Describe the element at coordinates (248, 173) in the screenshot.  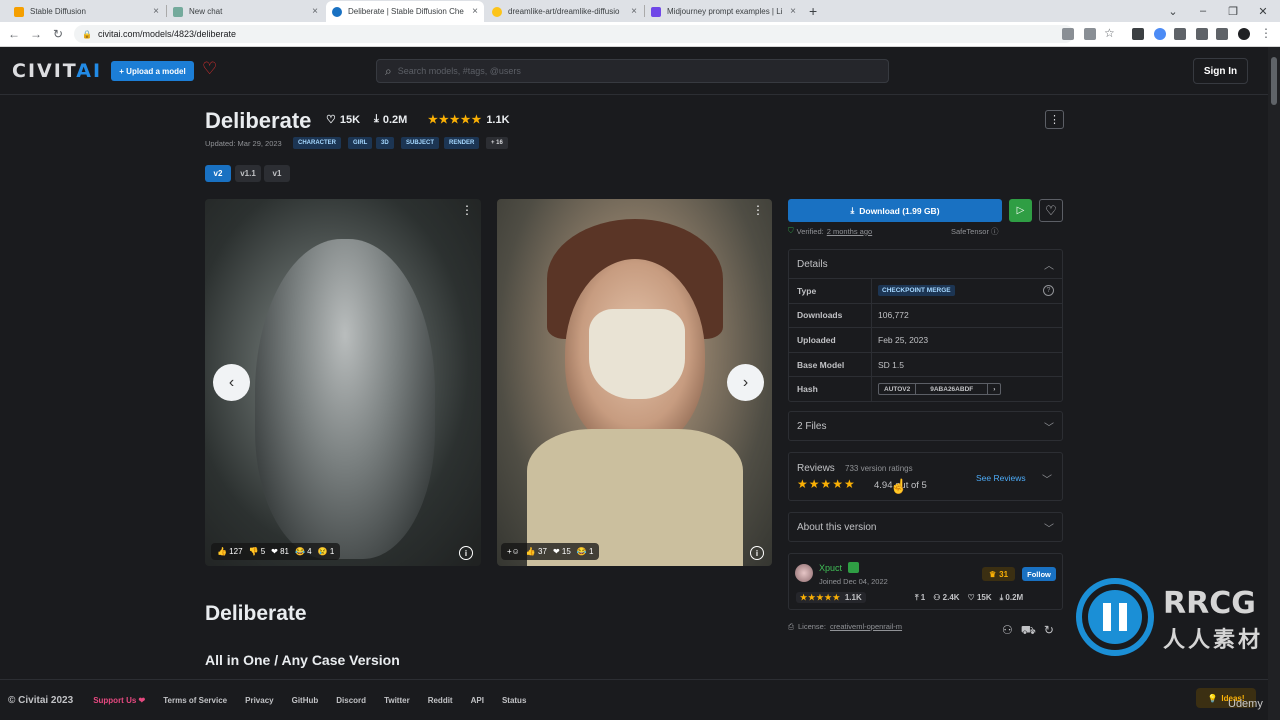
I see `version-tab-v1-1: v1.1` at that location.